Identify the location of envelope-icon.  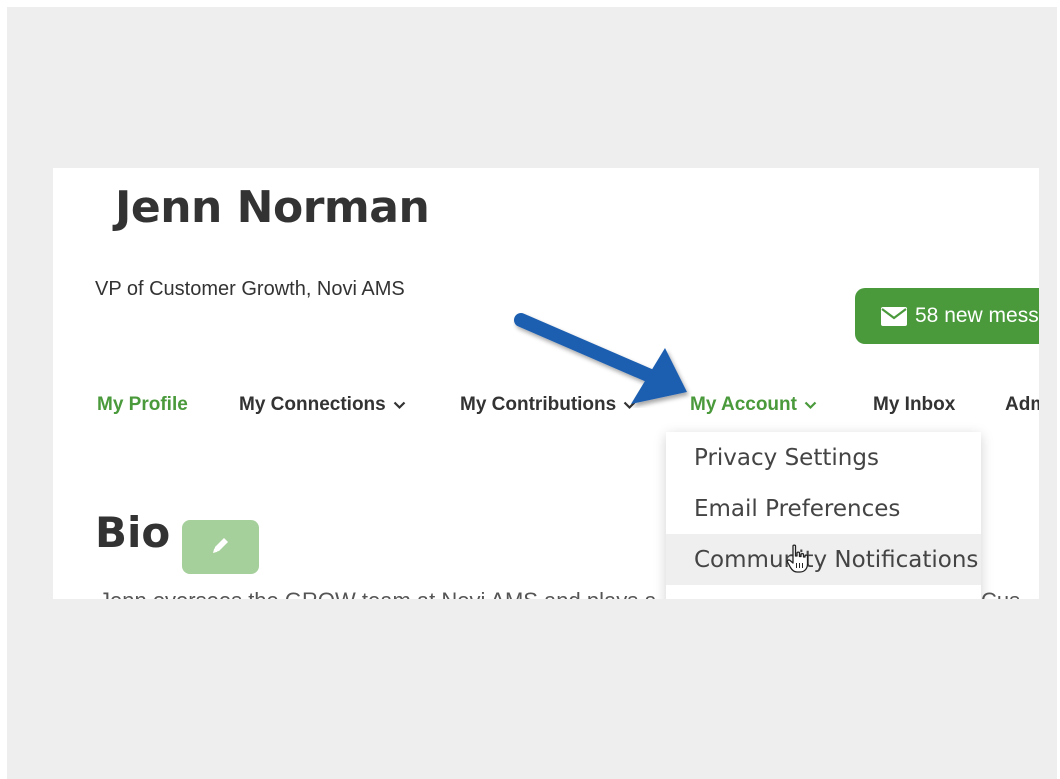
(894, 316).